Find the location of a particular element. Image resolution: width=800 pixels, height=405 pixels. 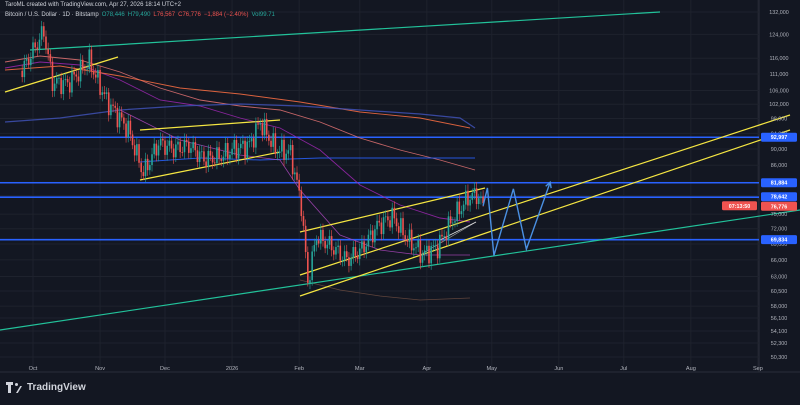

price-tick-label: 58,000 is located at coordinates (779, 307).